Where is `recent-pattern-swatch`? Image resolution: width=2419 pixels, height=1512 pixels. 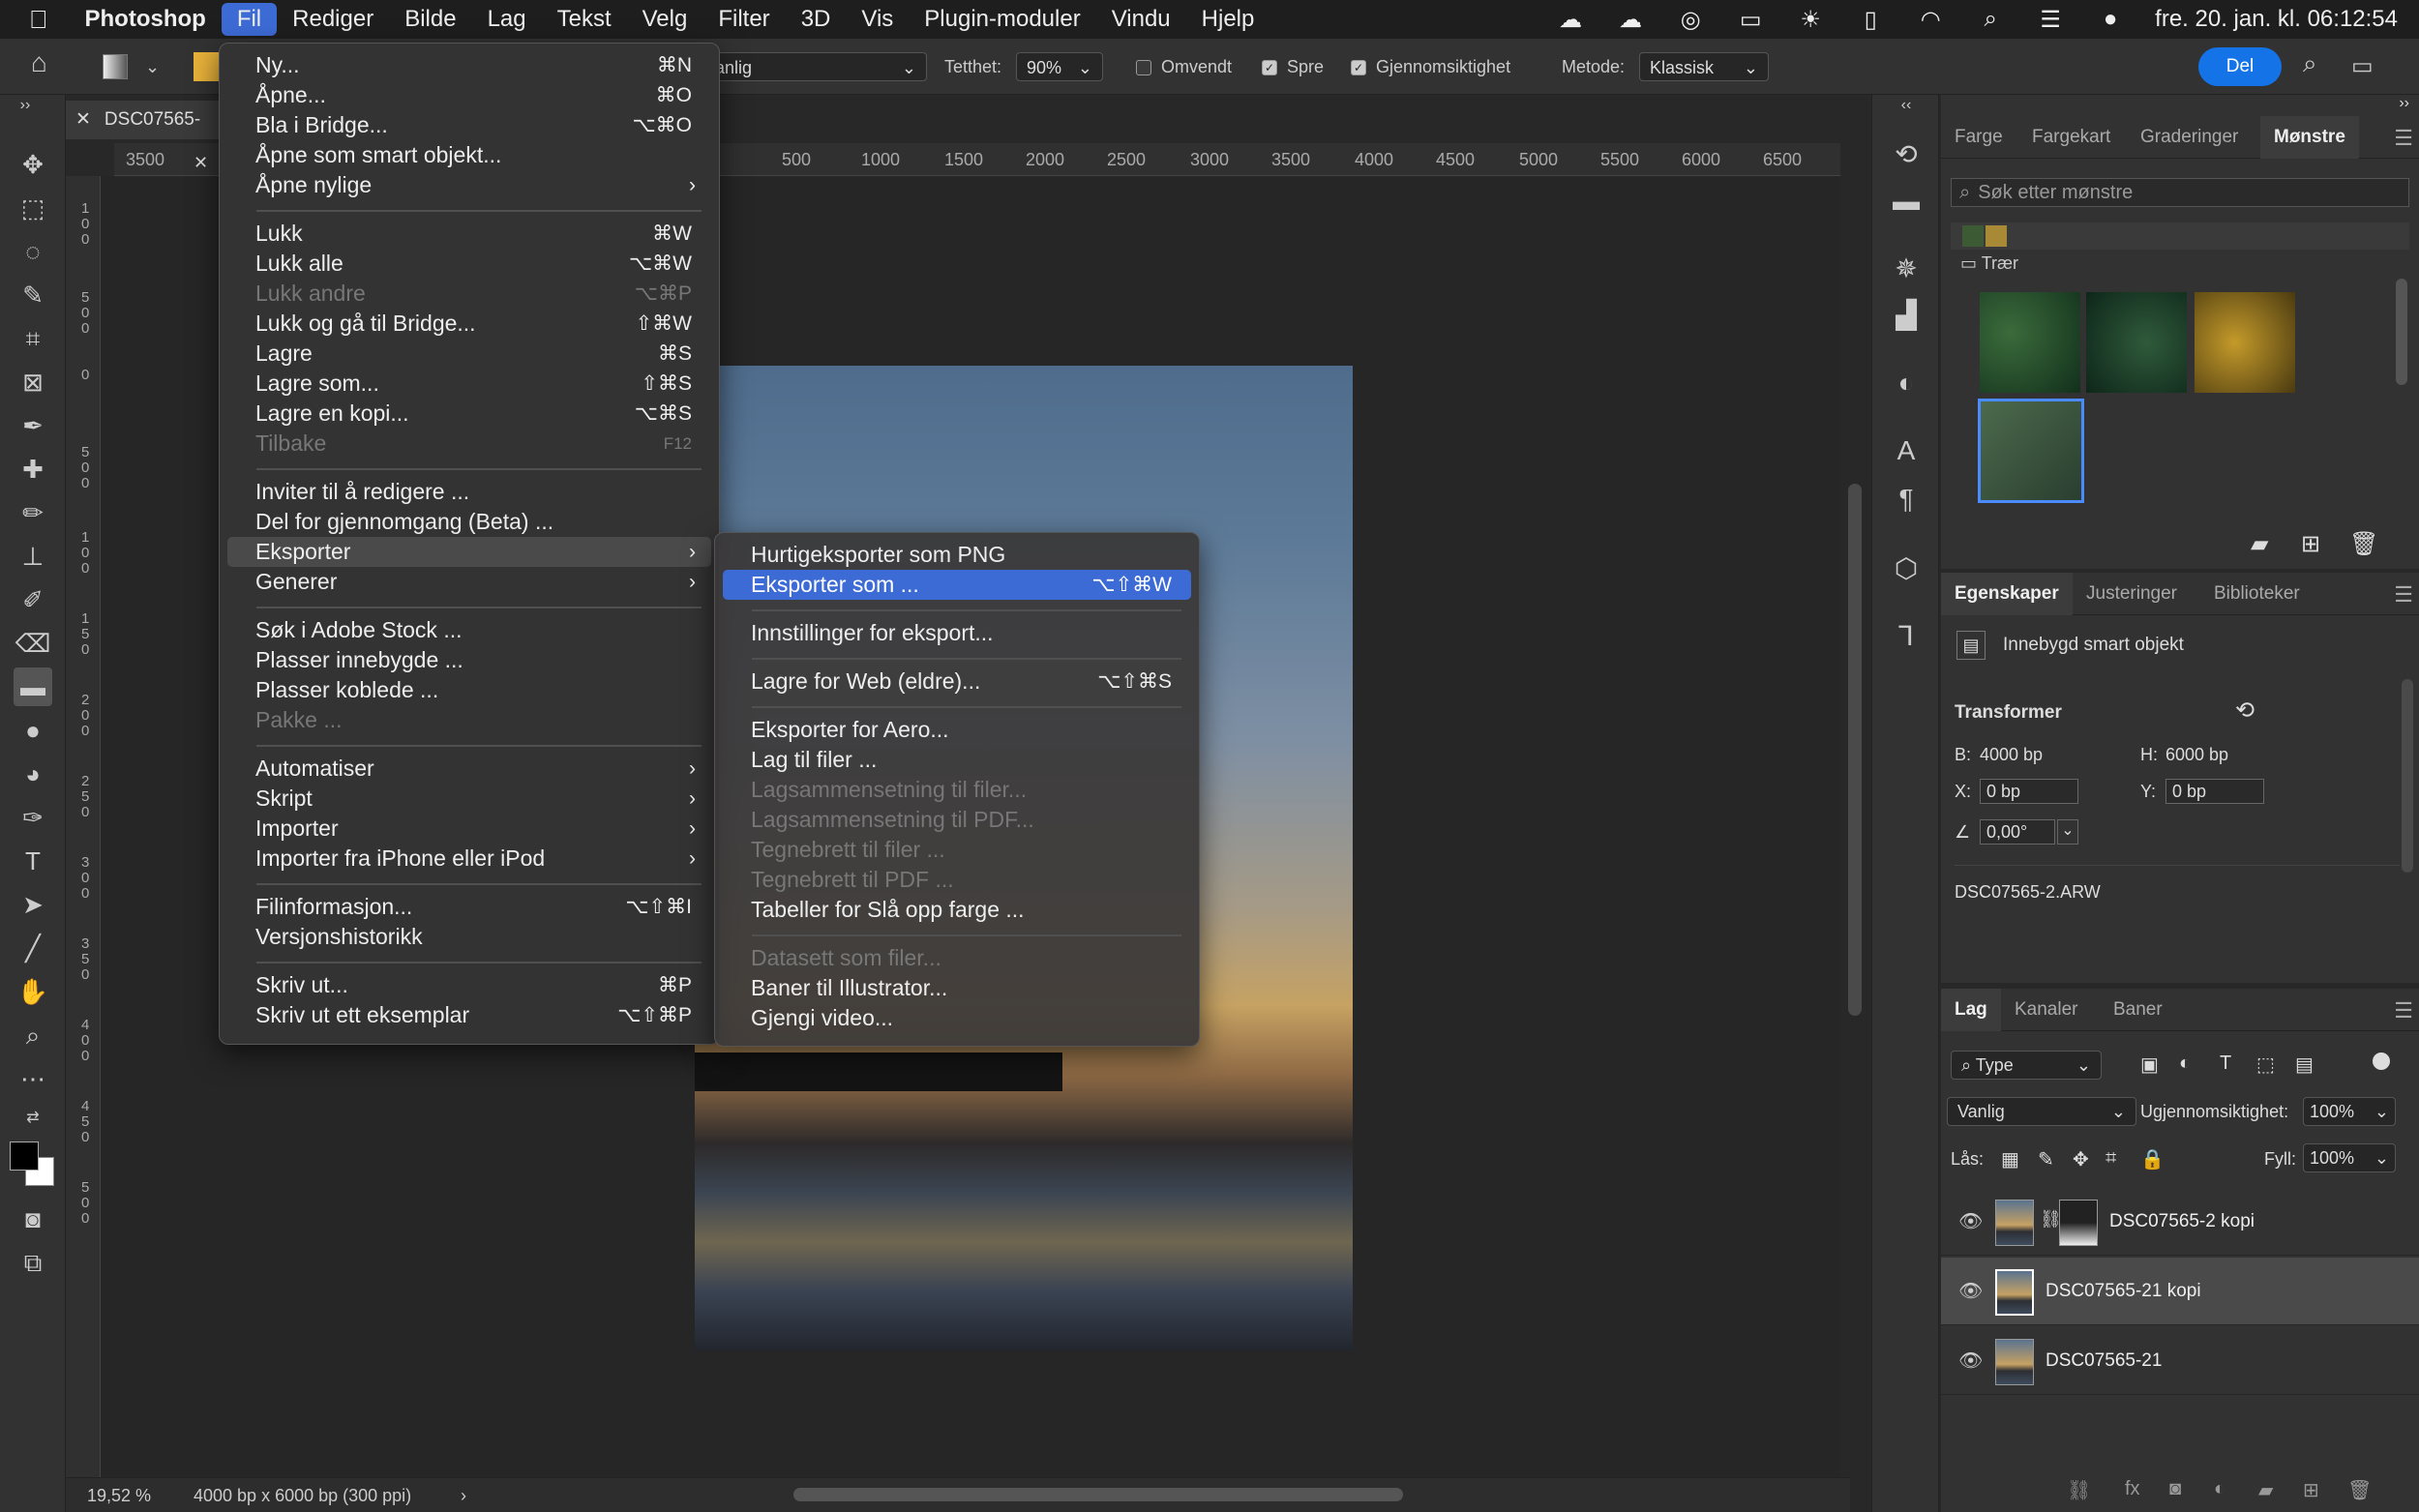 recent-pattern-swatch is located at coordinates (1973, 236).